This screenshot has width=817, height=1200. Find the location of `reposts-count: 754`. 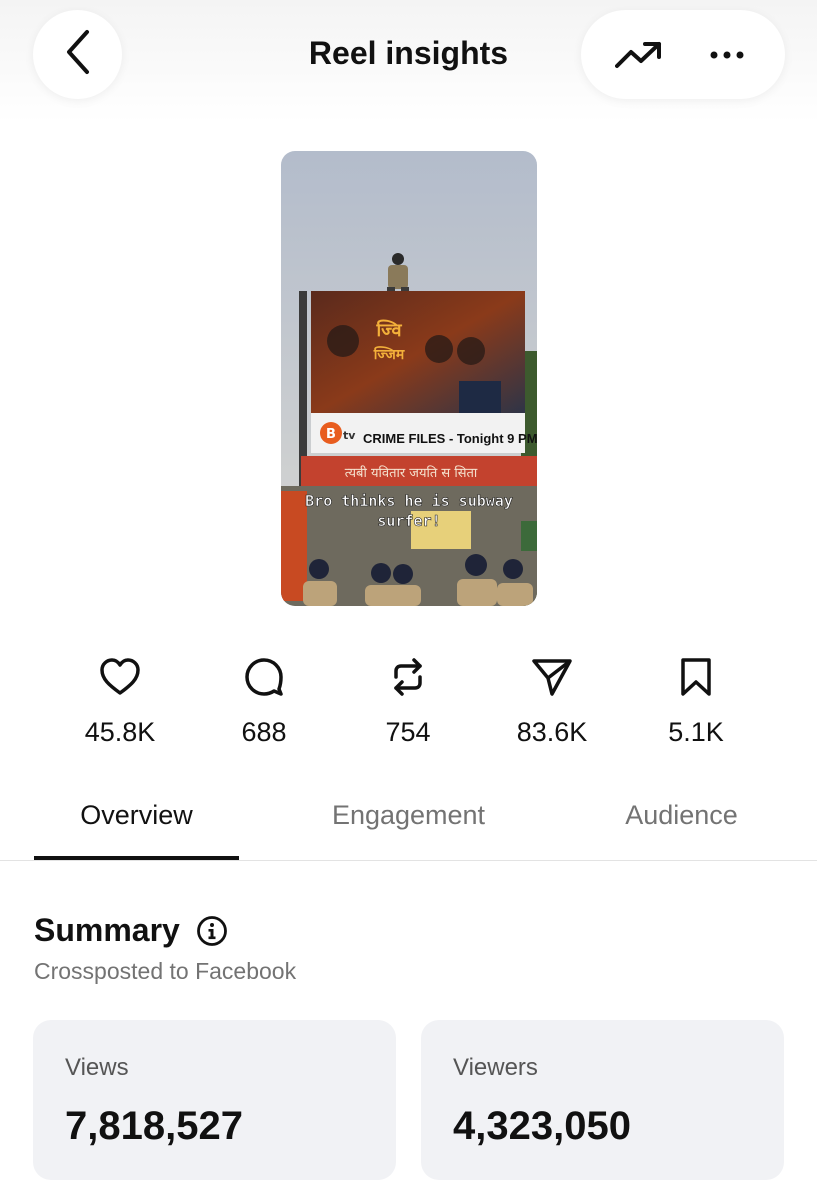

reposts-count: 754 is located at coordinates (408, 732).